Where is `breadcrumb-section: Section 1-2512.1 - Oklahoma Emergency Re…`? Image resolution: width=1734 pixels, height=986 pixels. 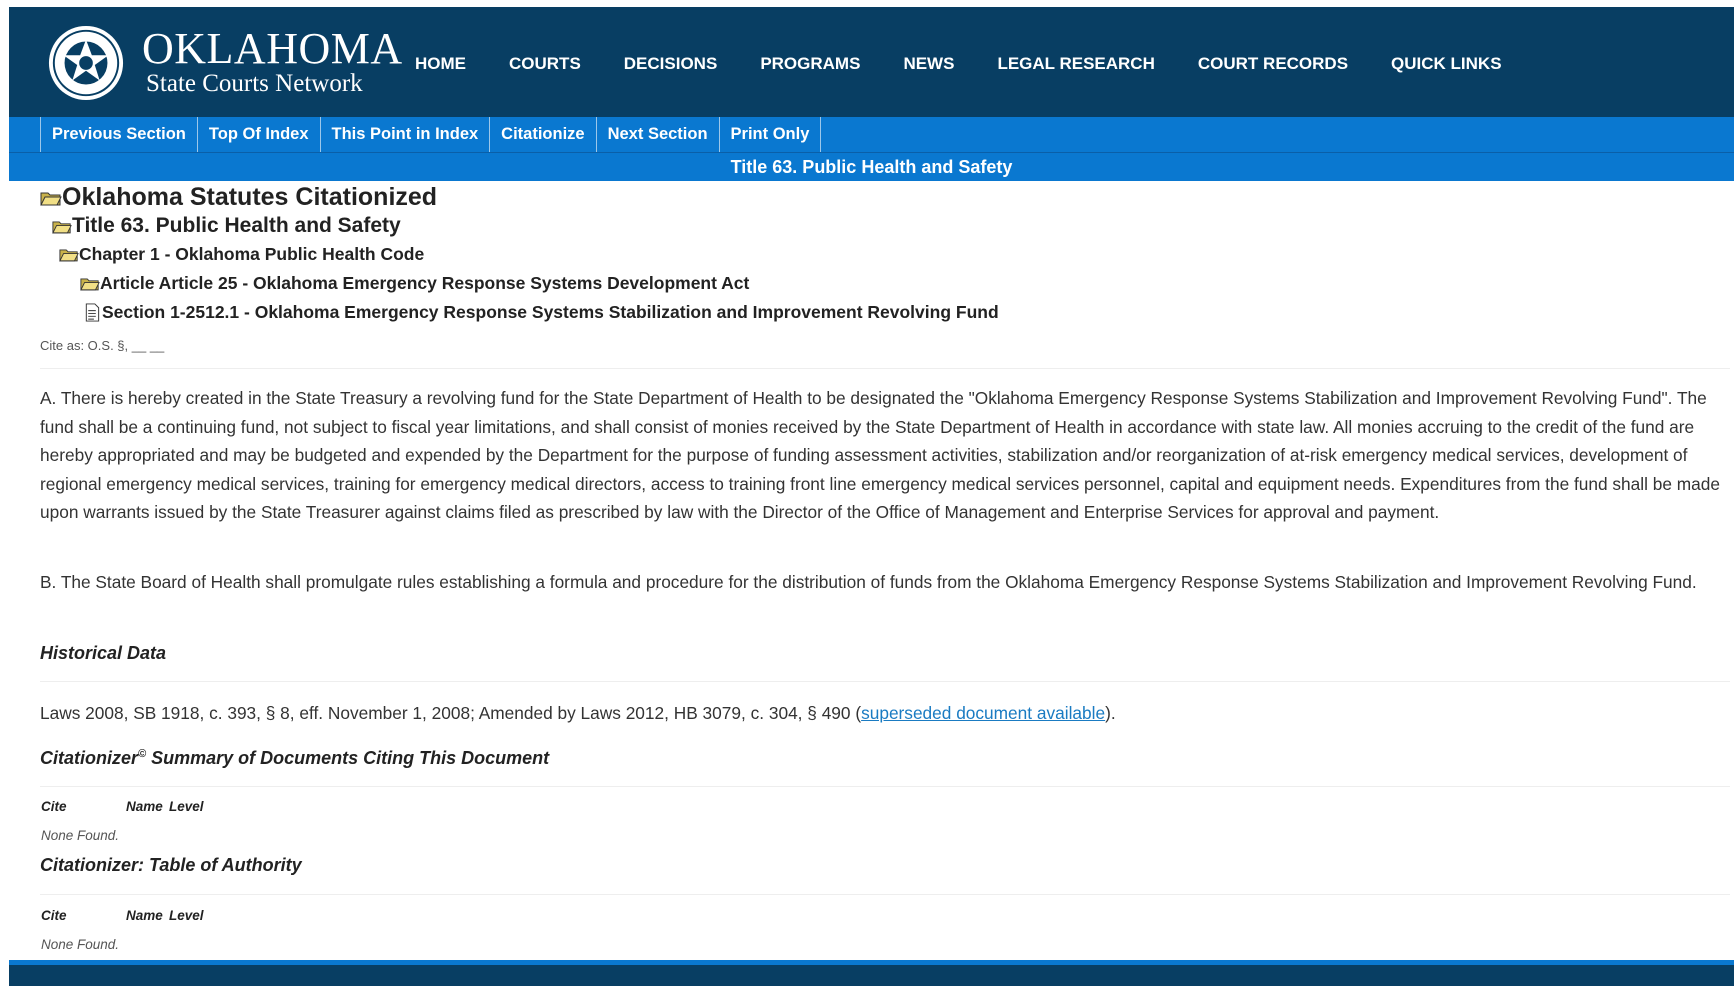 breadcrumb-section: Section 1-2512.1 - Oklahoma Emergency Re… is located at coordinates (539, 312).